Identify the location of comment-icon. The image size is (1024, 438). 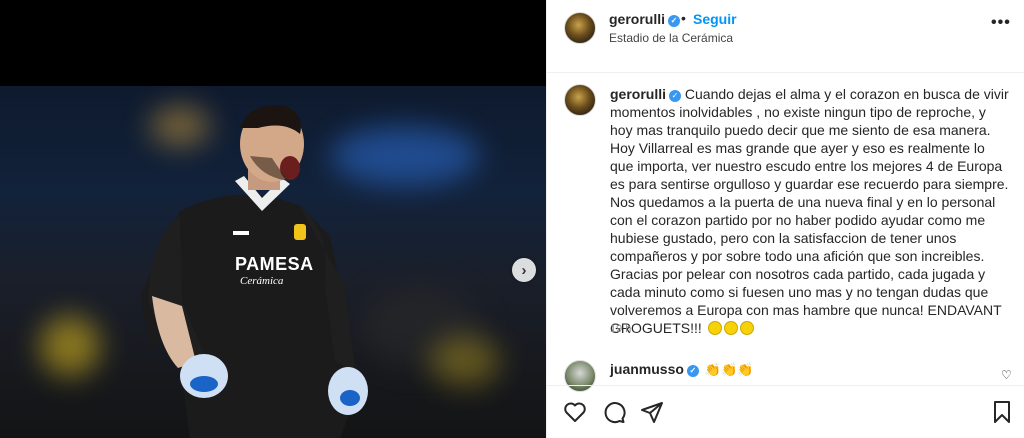
(614, 412).